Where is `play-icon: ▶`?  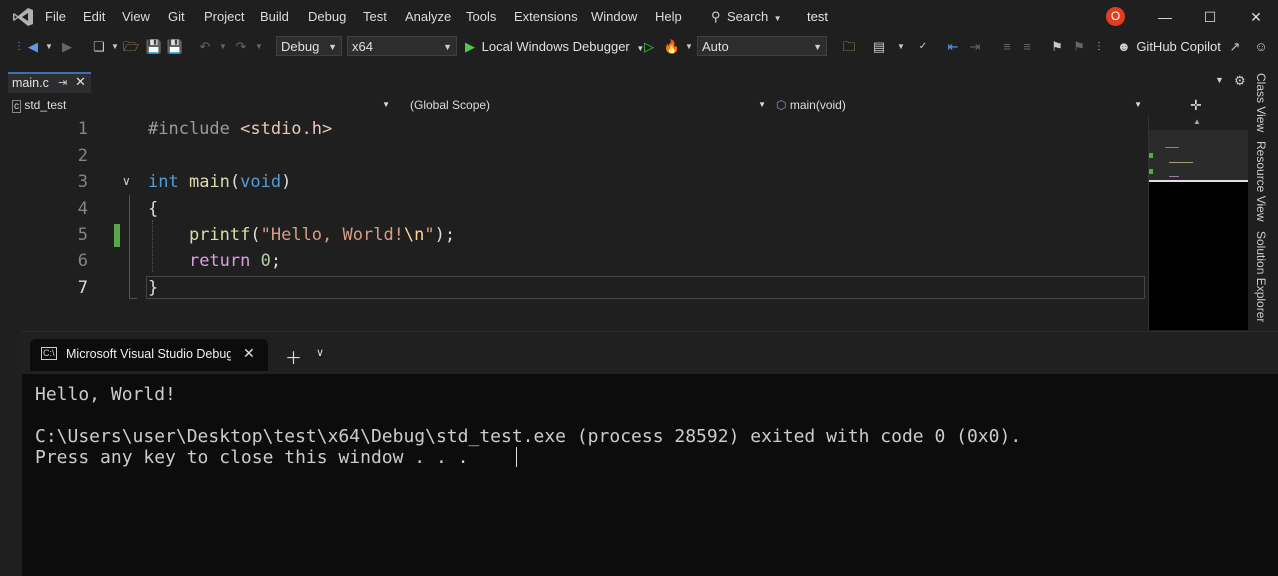
play-icon: ▶ is located at coordinates (470, 46).